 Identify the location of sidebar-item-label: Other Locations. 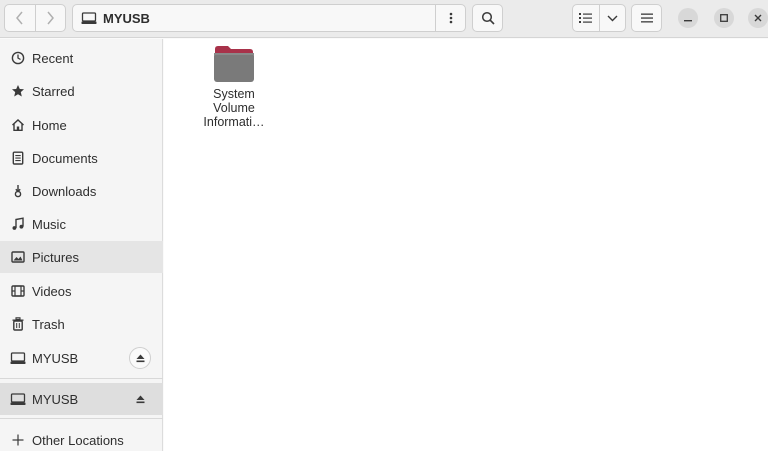
(78, 440).